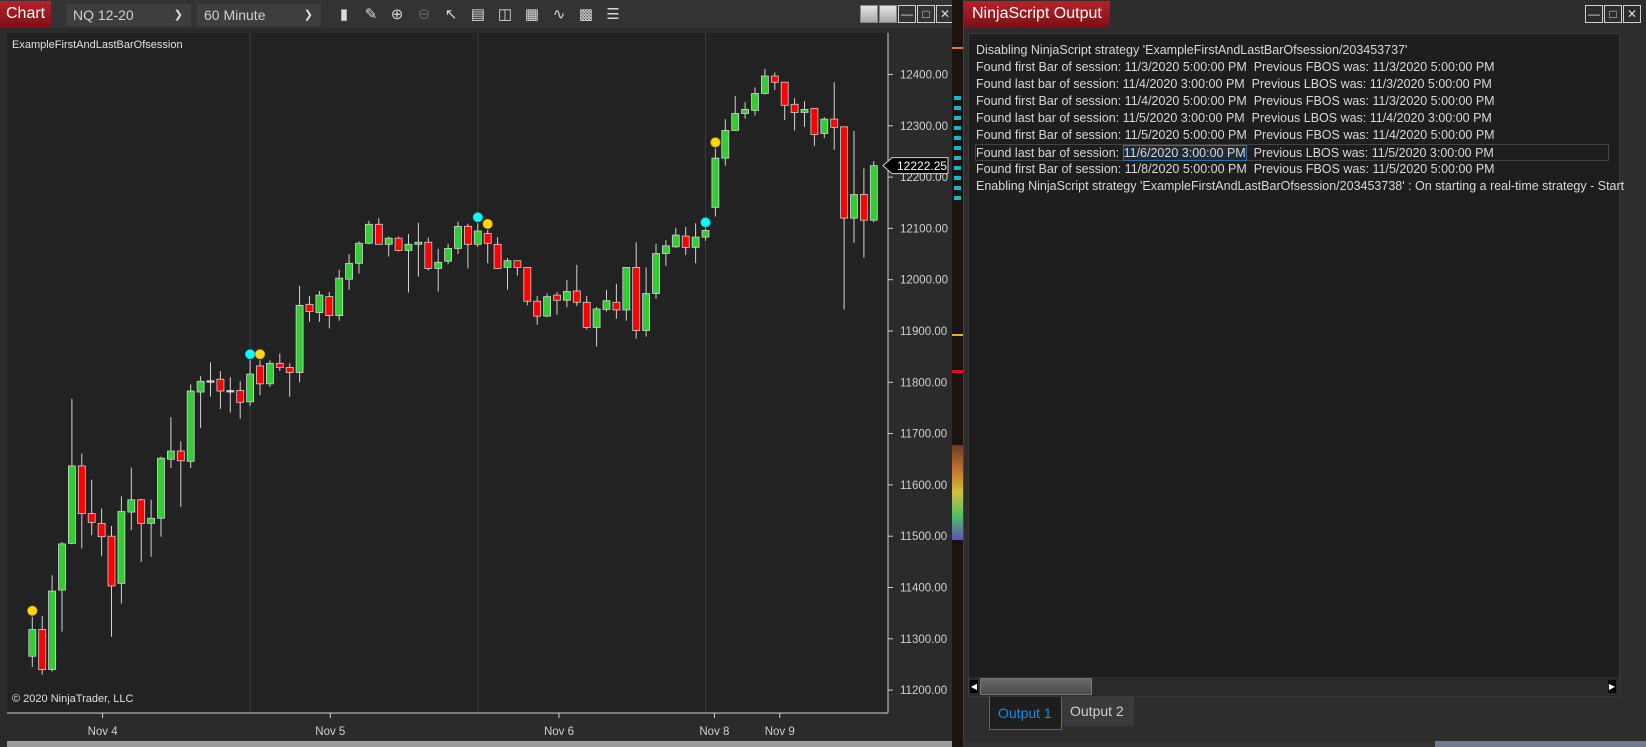  Describe the element at coordinates (73, 699) in the screenshot. I see `copyright-text: © 2020 NinjaTrader, LLC` at that location.